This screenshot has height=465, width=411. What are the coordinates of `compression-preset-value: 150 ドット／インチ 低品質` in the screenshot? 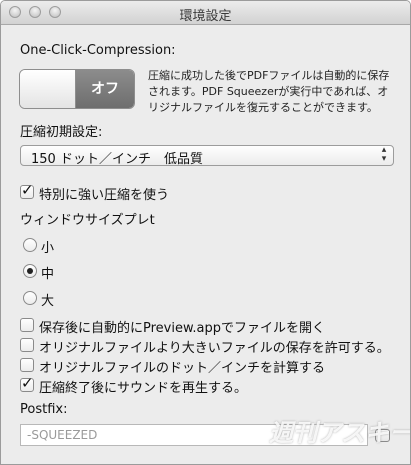 It's located at (117, 159).